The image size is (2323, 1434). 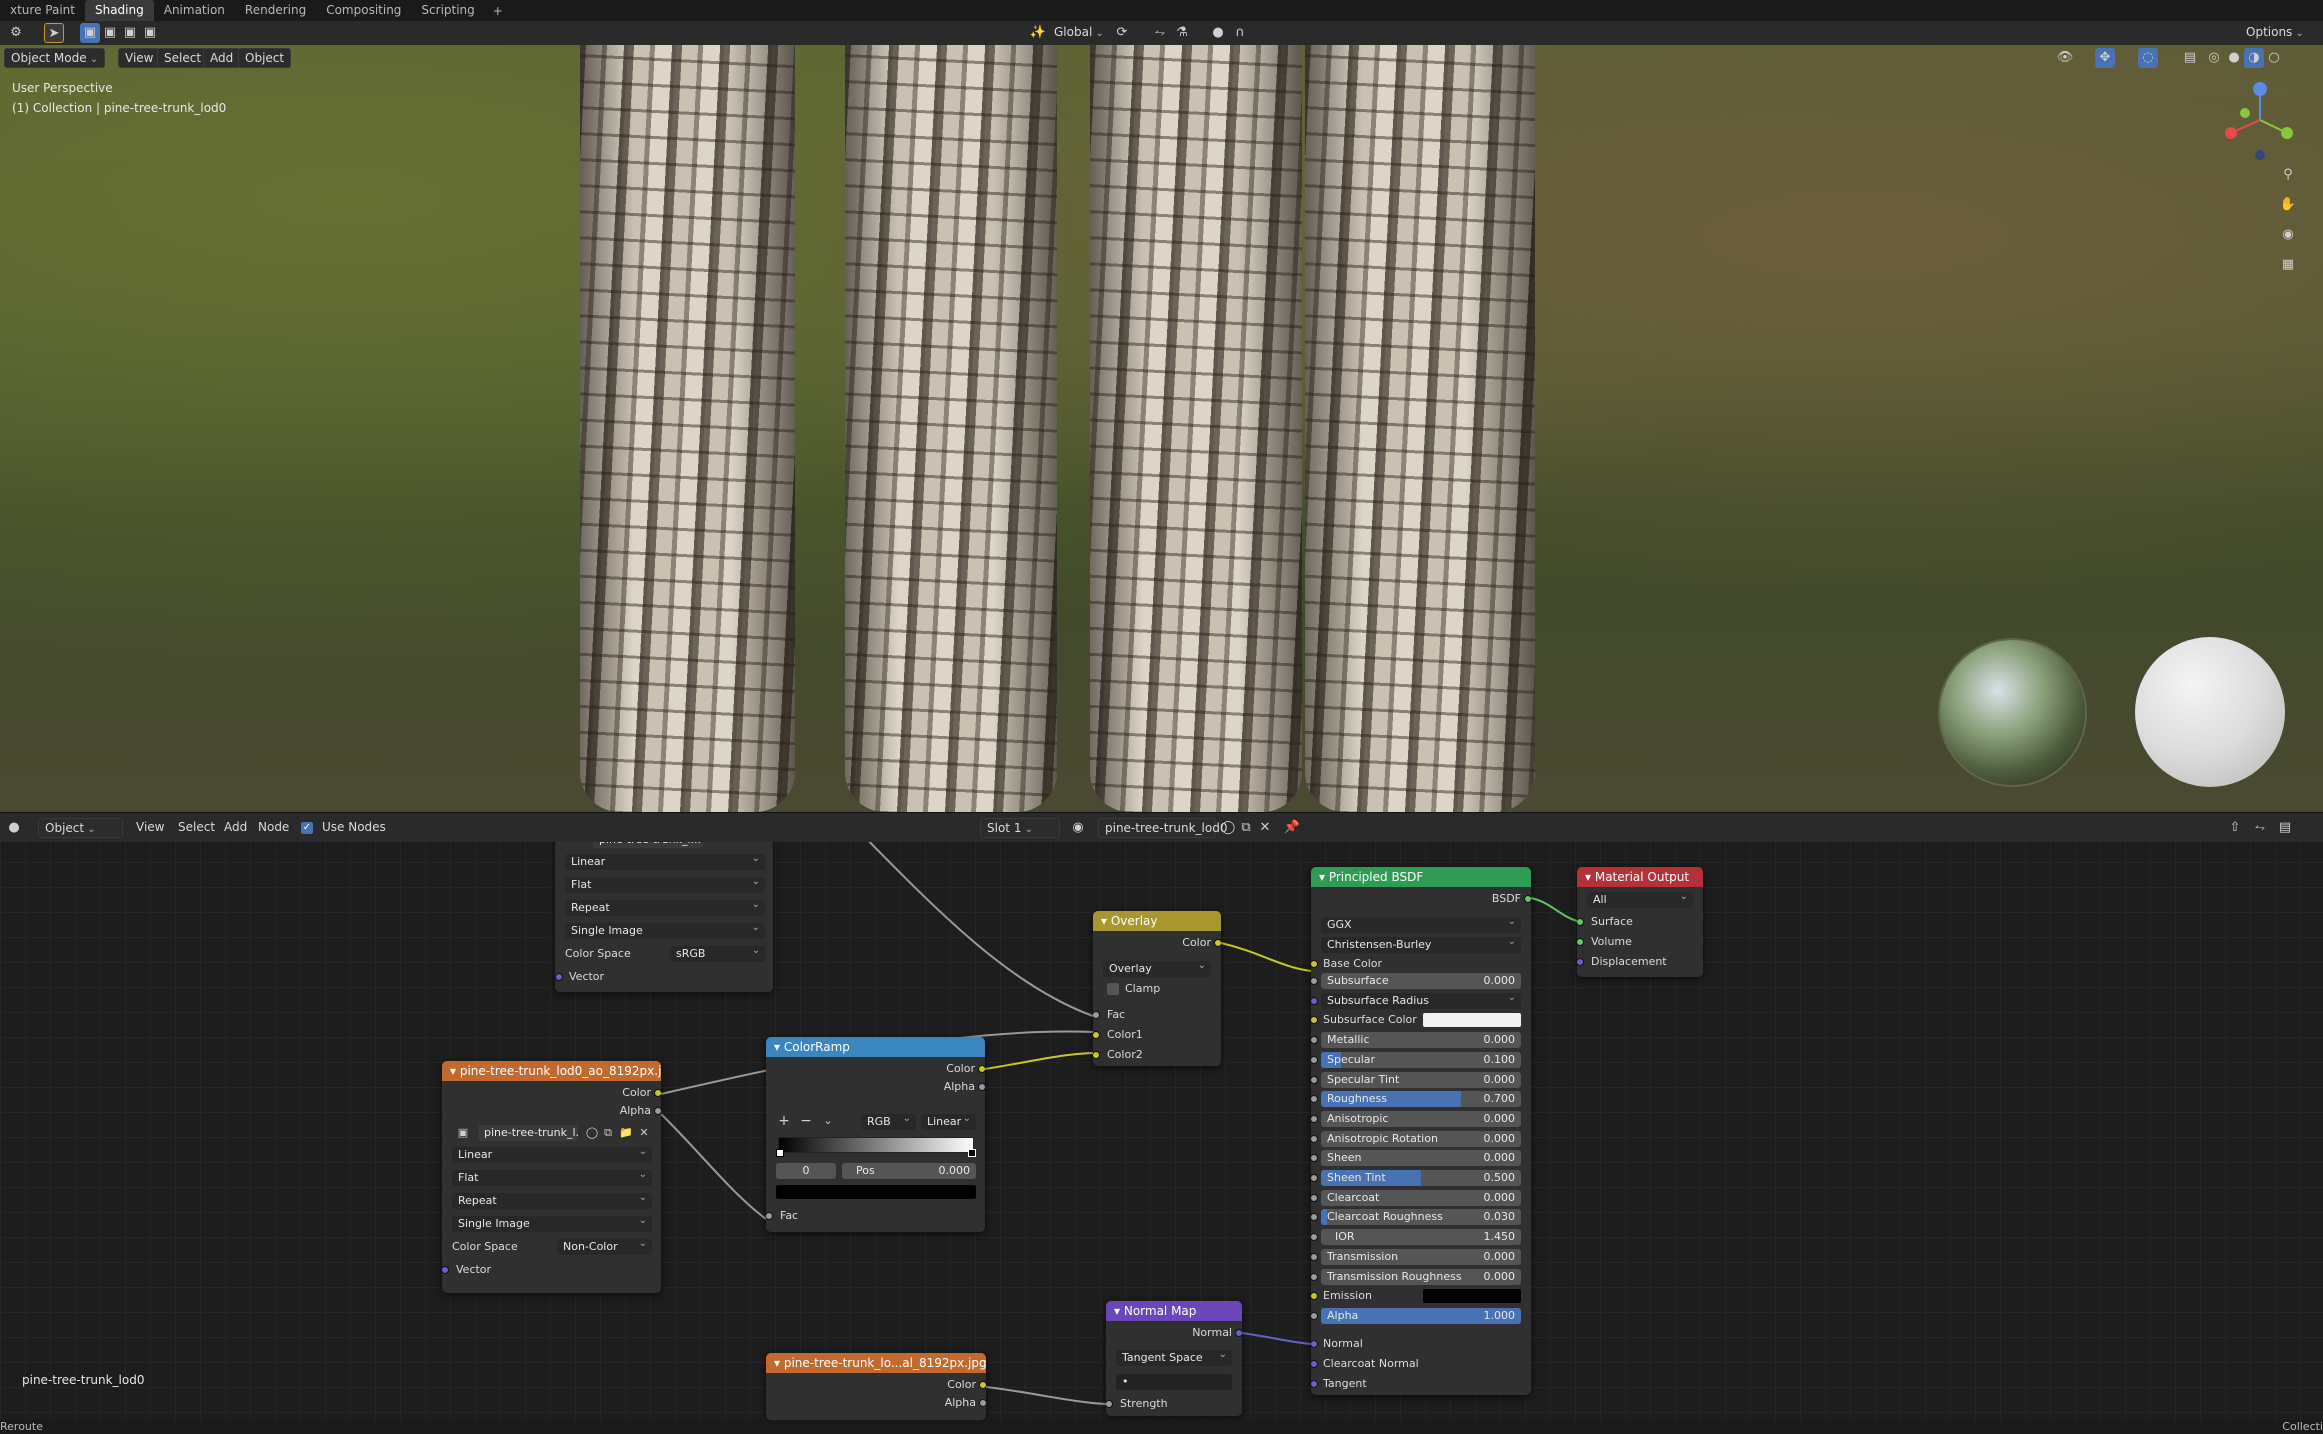 What do you see at coordinates (1472, 1020) in the screenshot?
I see `subsurface-color-swatch` at bounding box center [1472, 1020].